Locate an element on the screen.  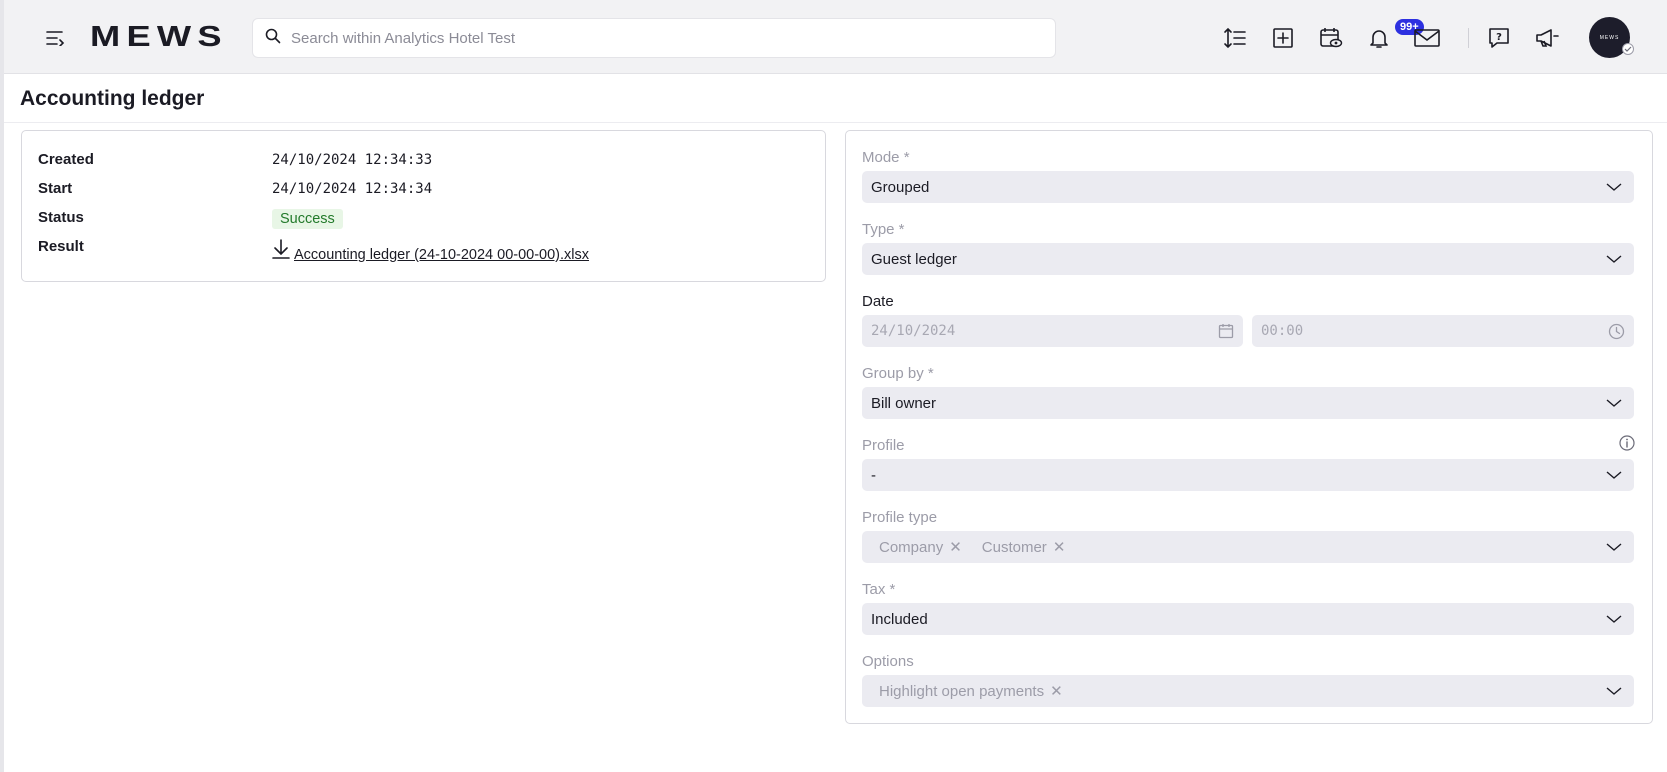
mode-label: Mode * is located at coordinates (886, 157).